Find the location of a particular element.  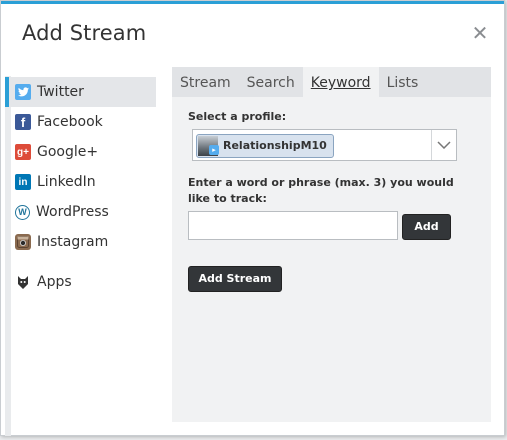

profile-label: Select a profile: is located at coordinates (237, 116).